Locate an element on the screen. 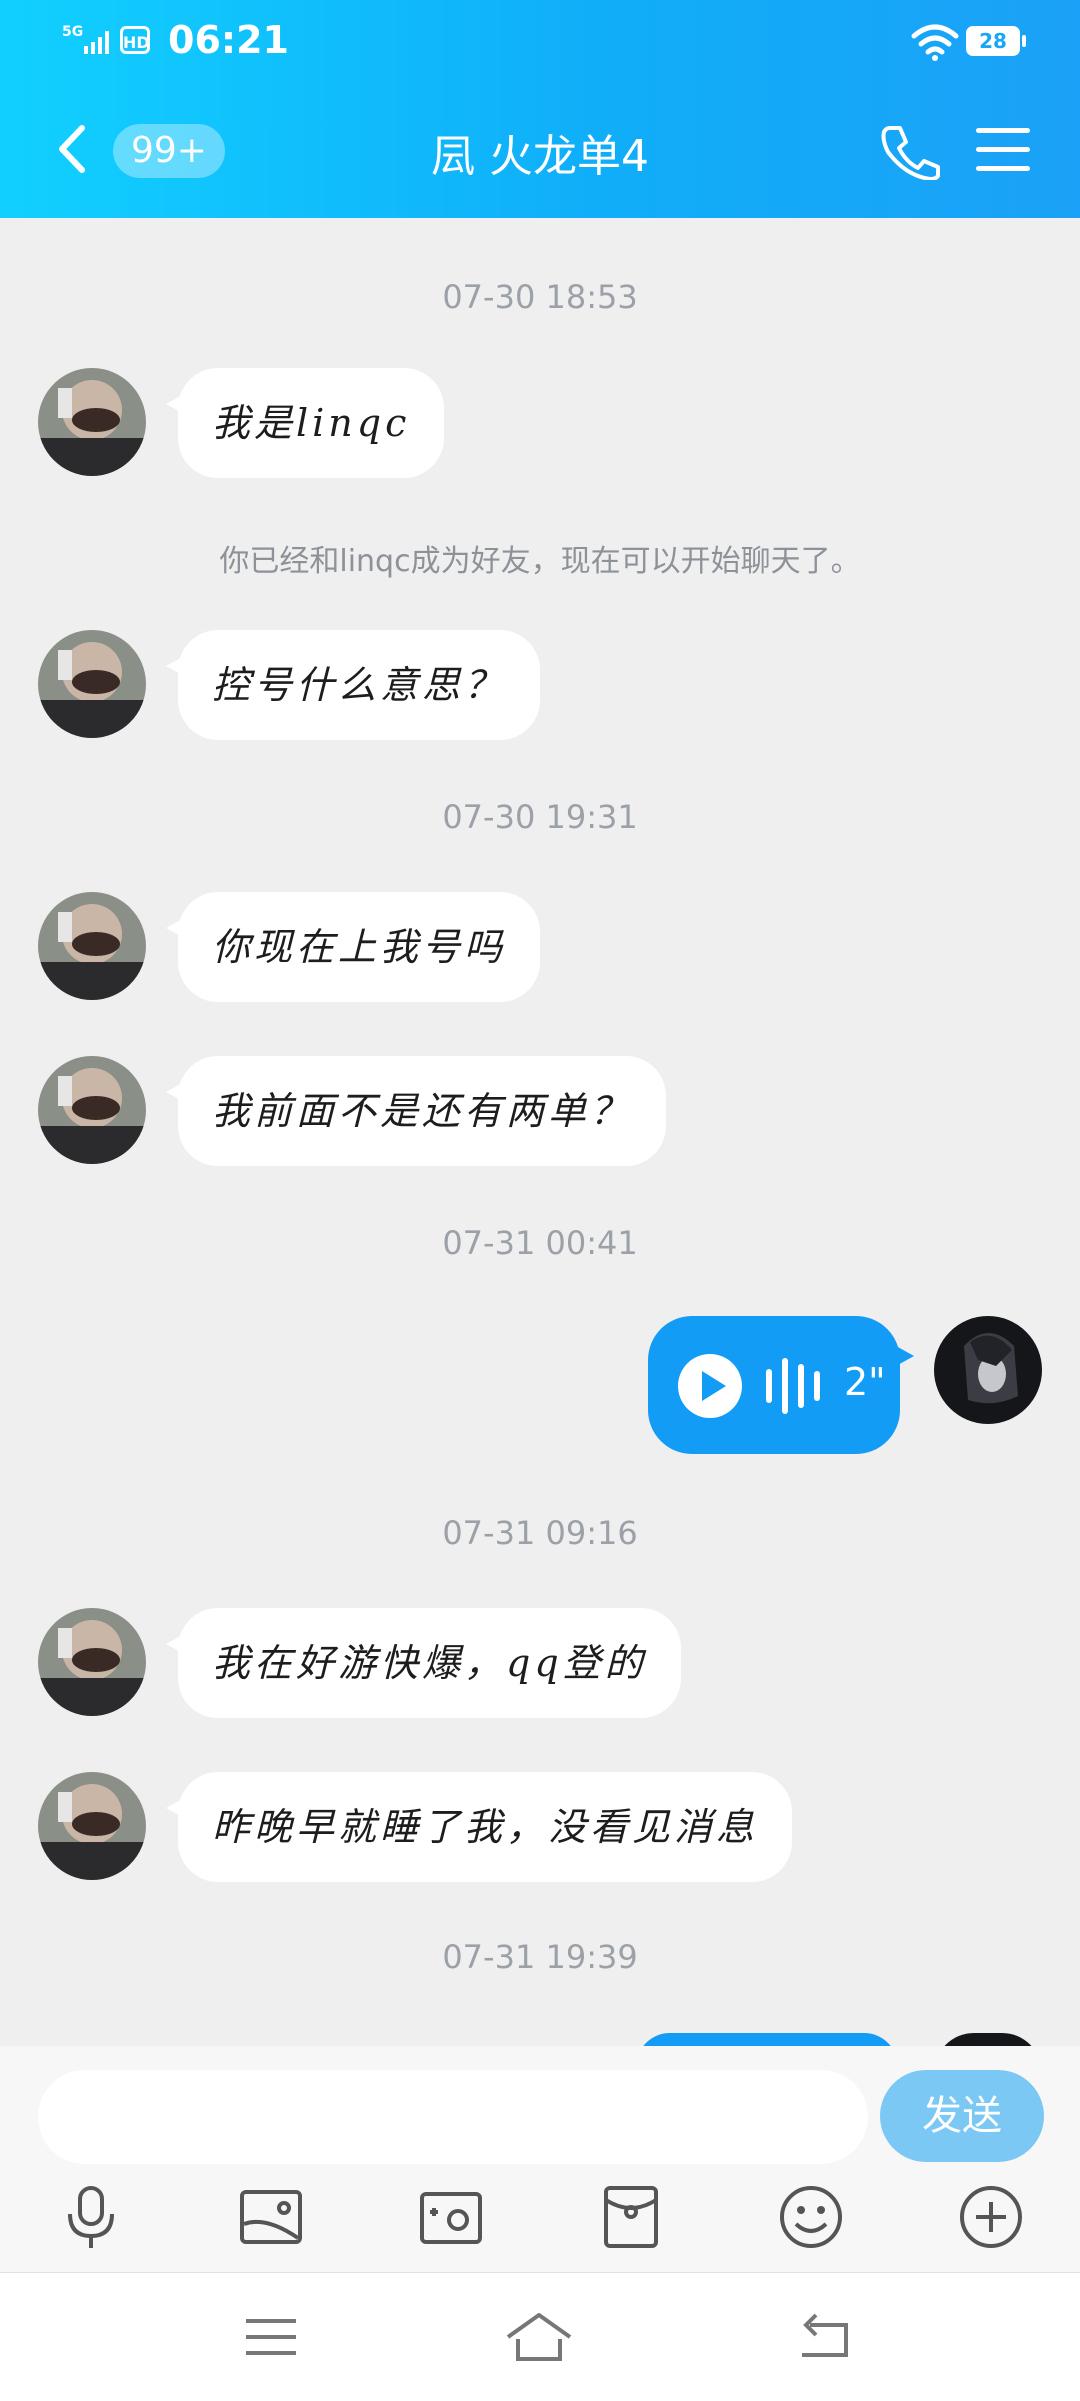 The image size is (1080, 2401). camera-icon is located at coordinates (451, 2218).